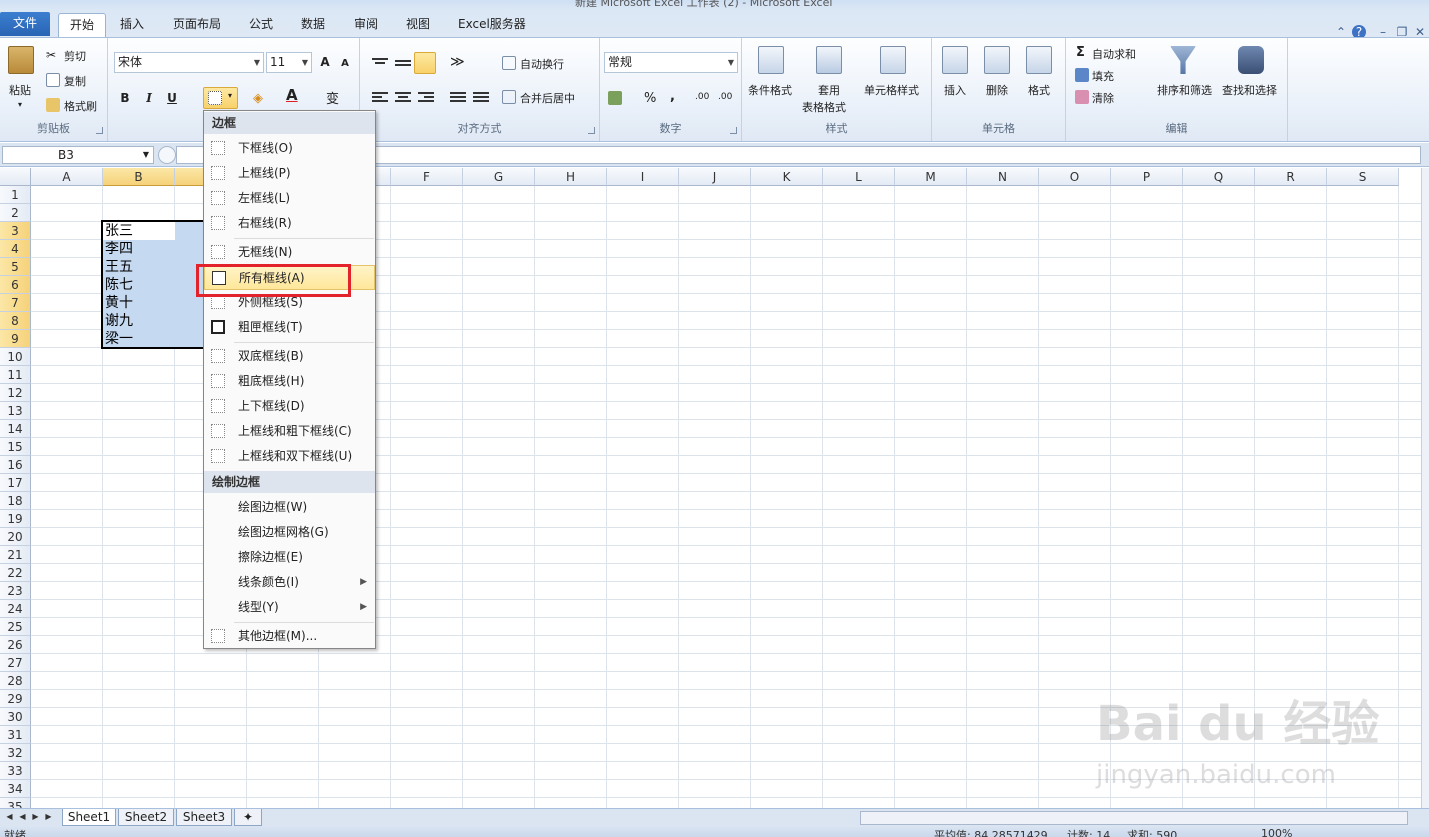 The height and width of the screenshot is (837, 1429). I want to click on column-header: S, so click(1363, 177).